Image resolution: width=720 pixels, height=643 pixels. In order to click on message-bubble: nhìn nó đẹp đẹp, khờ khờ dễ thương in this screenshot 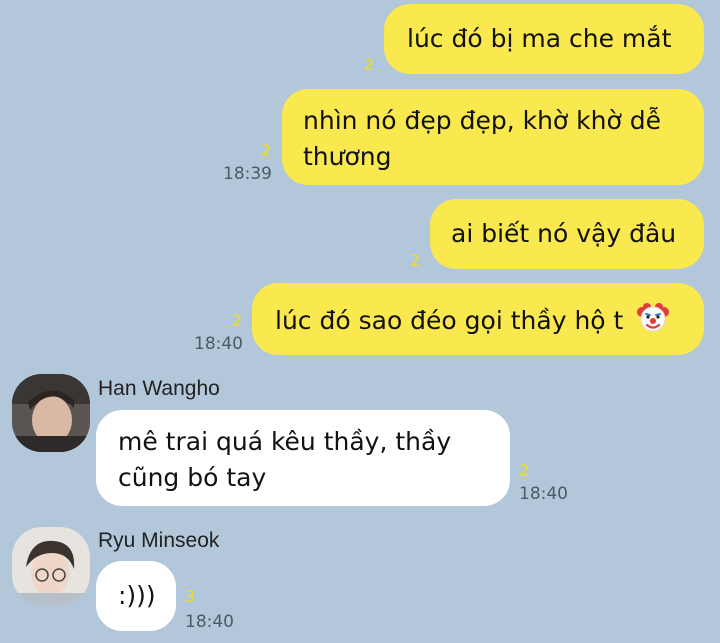, I will do `click(493, 137)`.